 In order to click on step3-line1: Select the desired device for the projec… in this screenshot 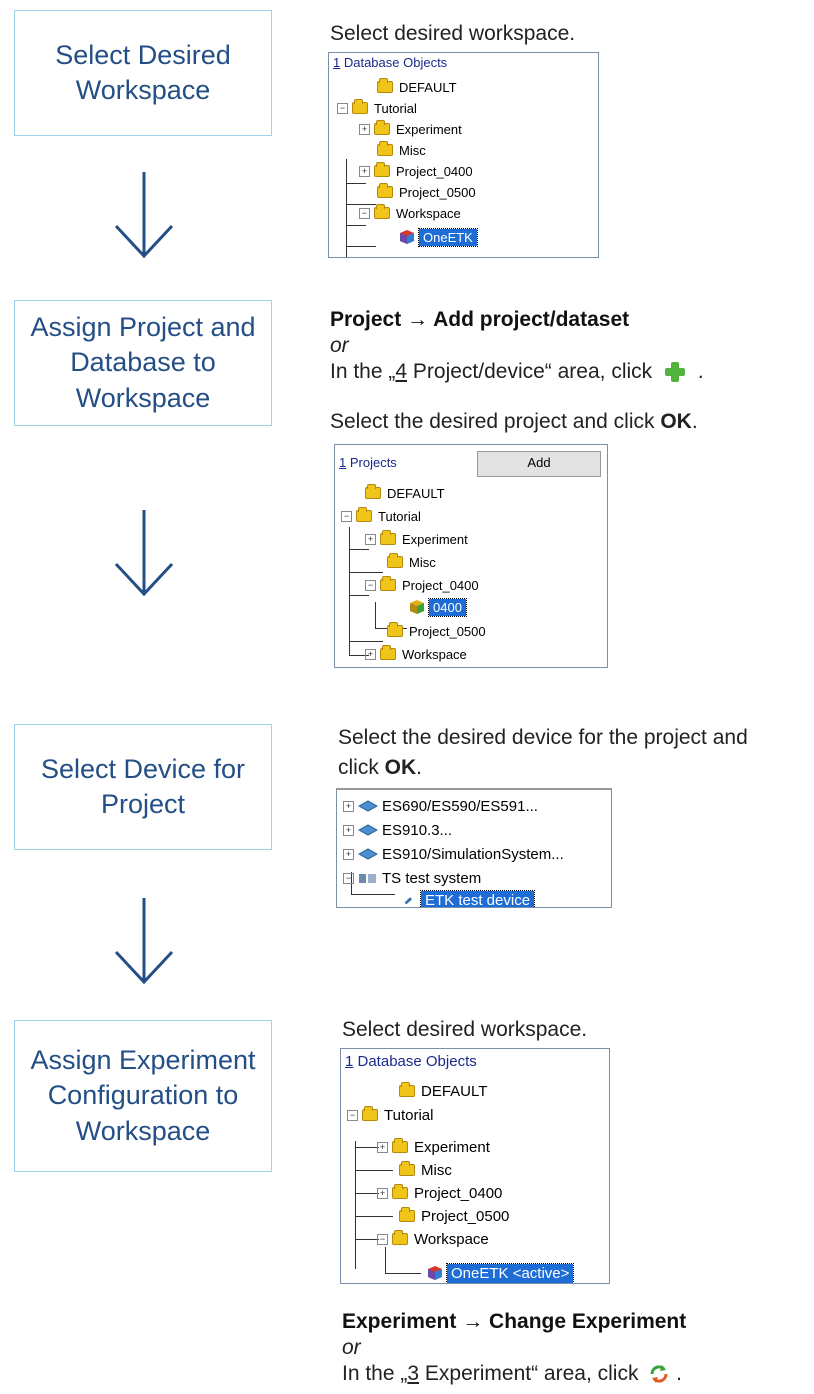, I will do `click(543, 737)`.